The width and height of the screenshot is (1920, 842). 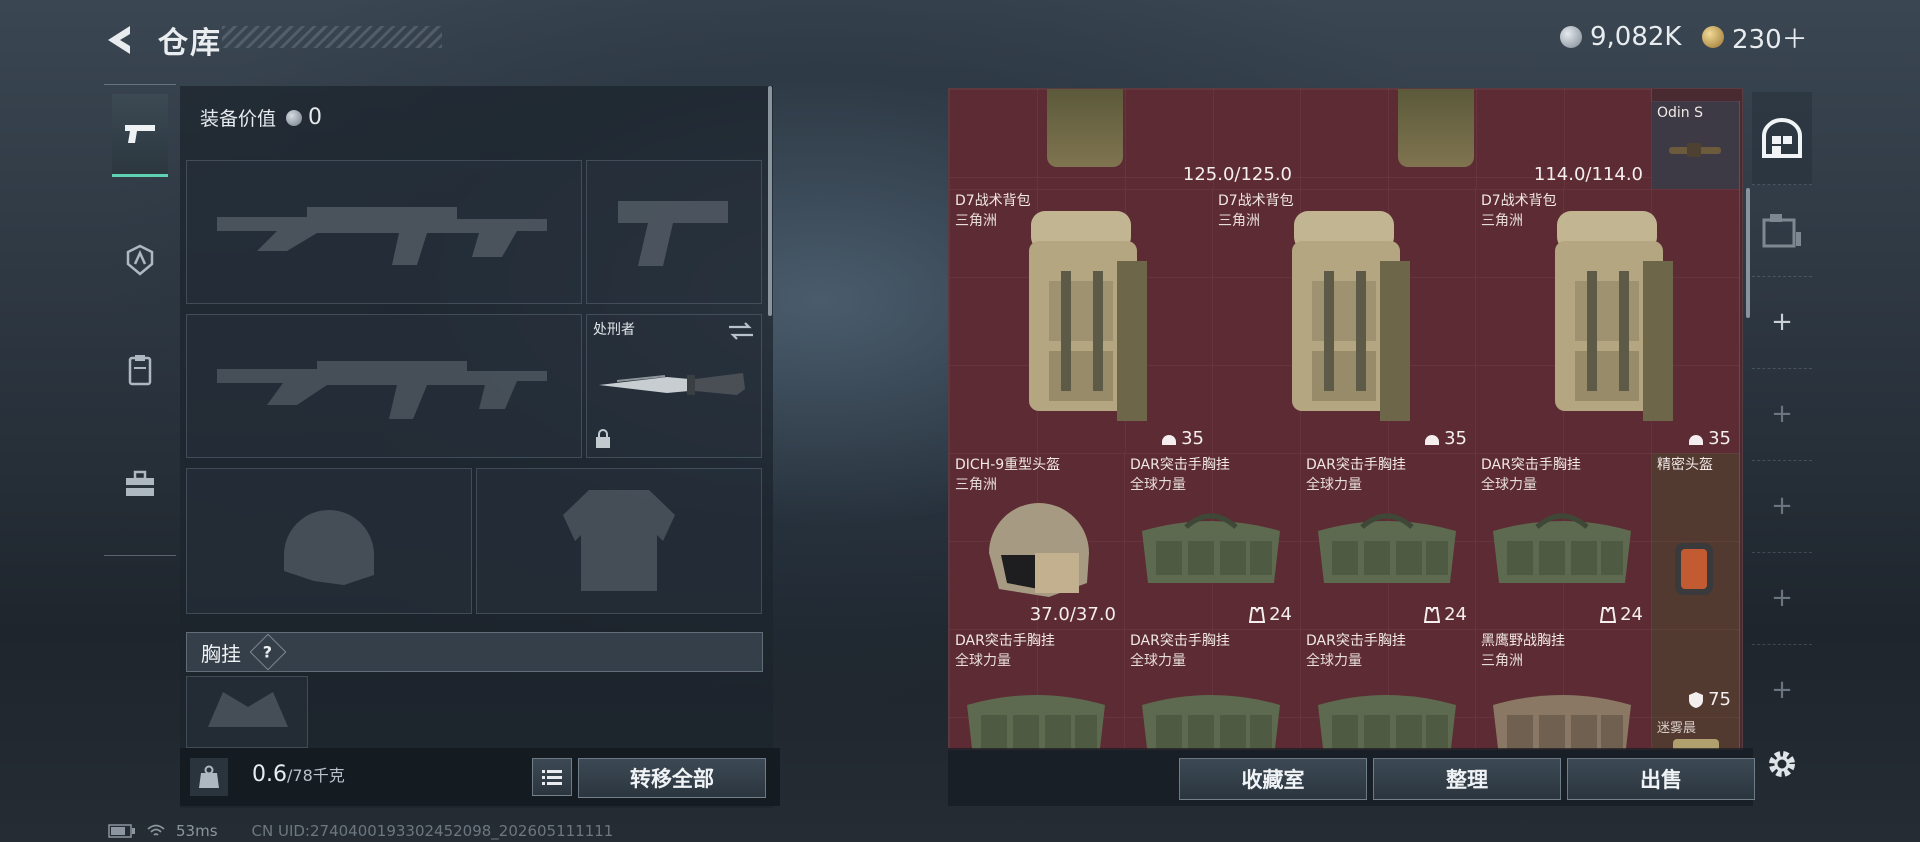 What do you see at coordinates (316, 775) in the screenshot?
I see `weight-capacity: /78千克` at bounding box center [316, 775].